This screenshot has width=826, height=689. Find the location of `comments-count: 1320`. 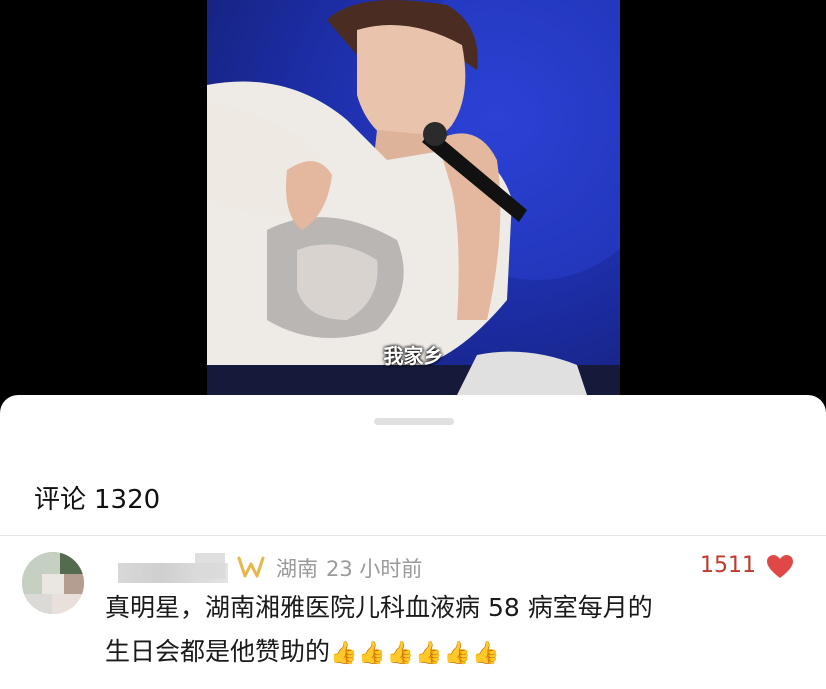

comments-count: 1320 is located at coordinates (127, 500).